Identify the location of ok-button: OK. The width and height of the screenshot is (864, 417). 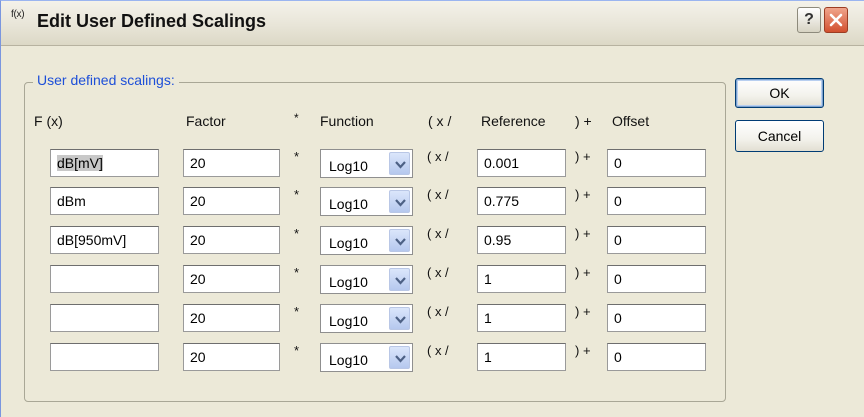
(779, 93).